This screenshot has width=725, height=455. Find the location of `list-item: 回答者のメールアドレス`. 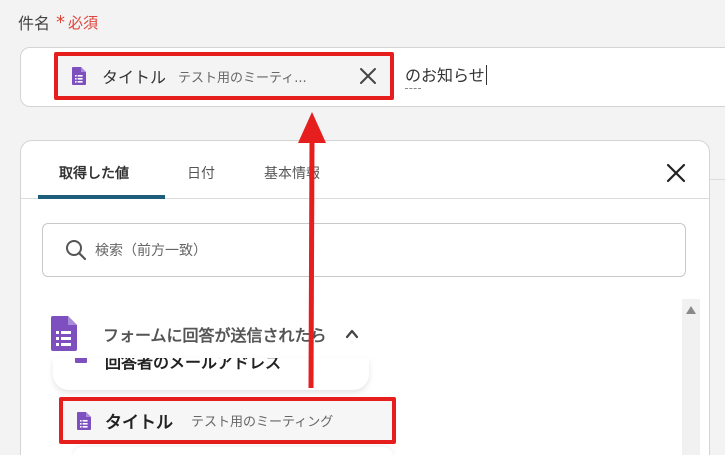

list-item: 回答者のメールアドレス is located at coordinates (211, 374).